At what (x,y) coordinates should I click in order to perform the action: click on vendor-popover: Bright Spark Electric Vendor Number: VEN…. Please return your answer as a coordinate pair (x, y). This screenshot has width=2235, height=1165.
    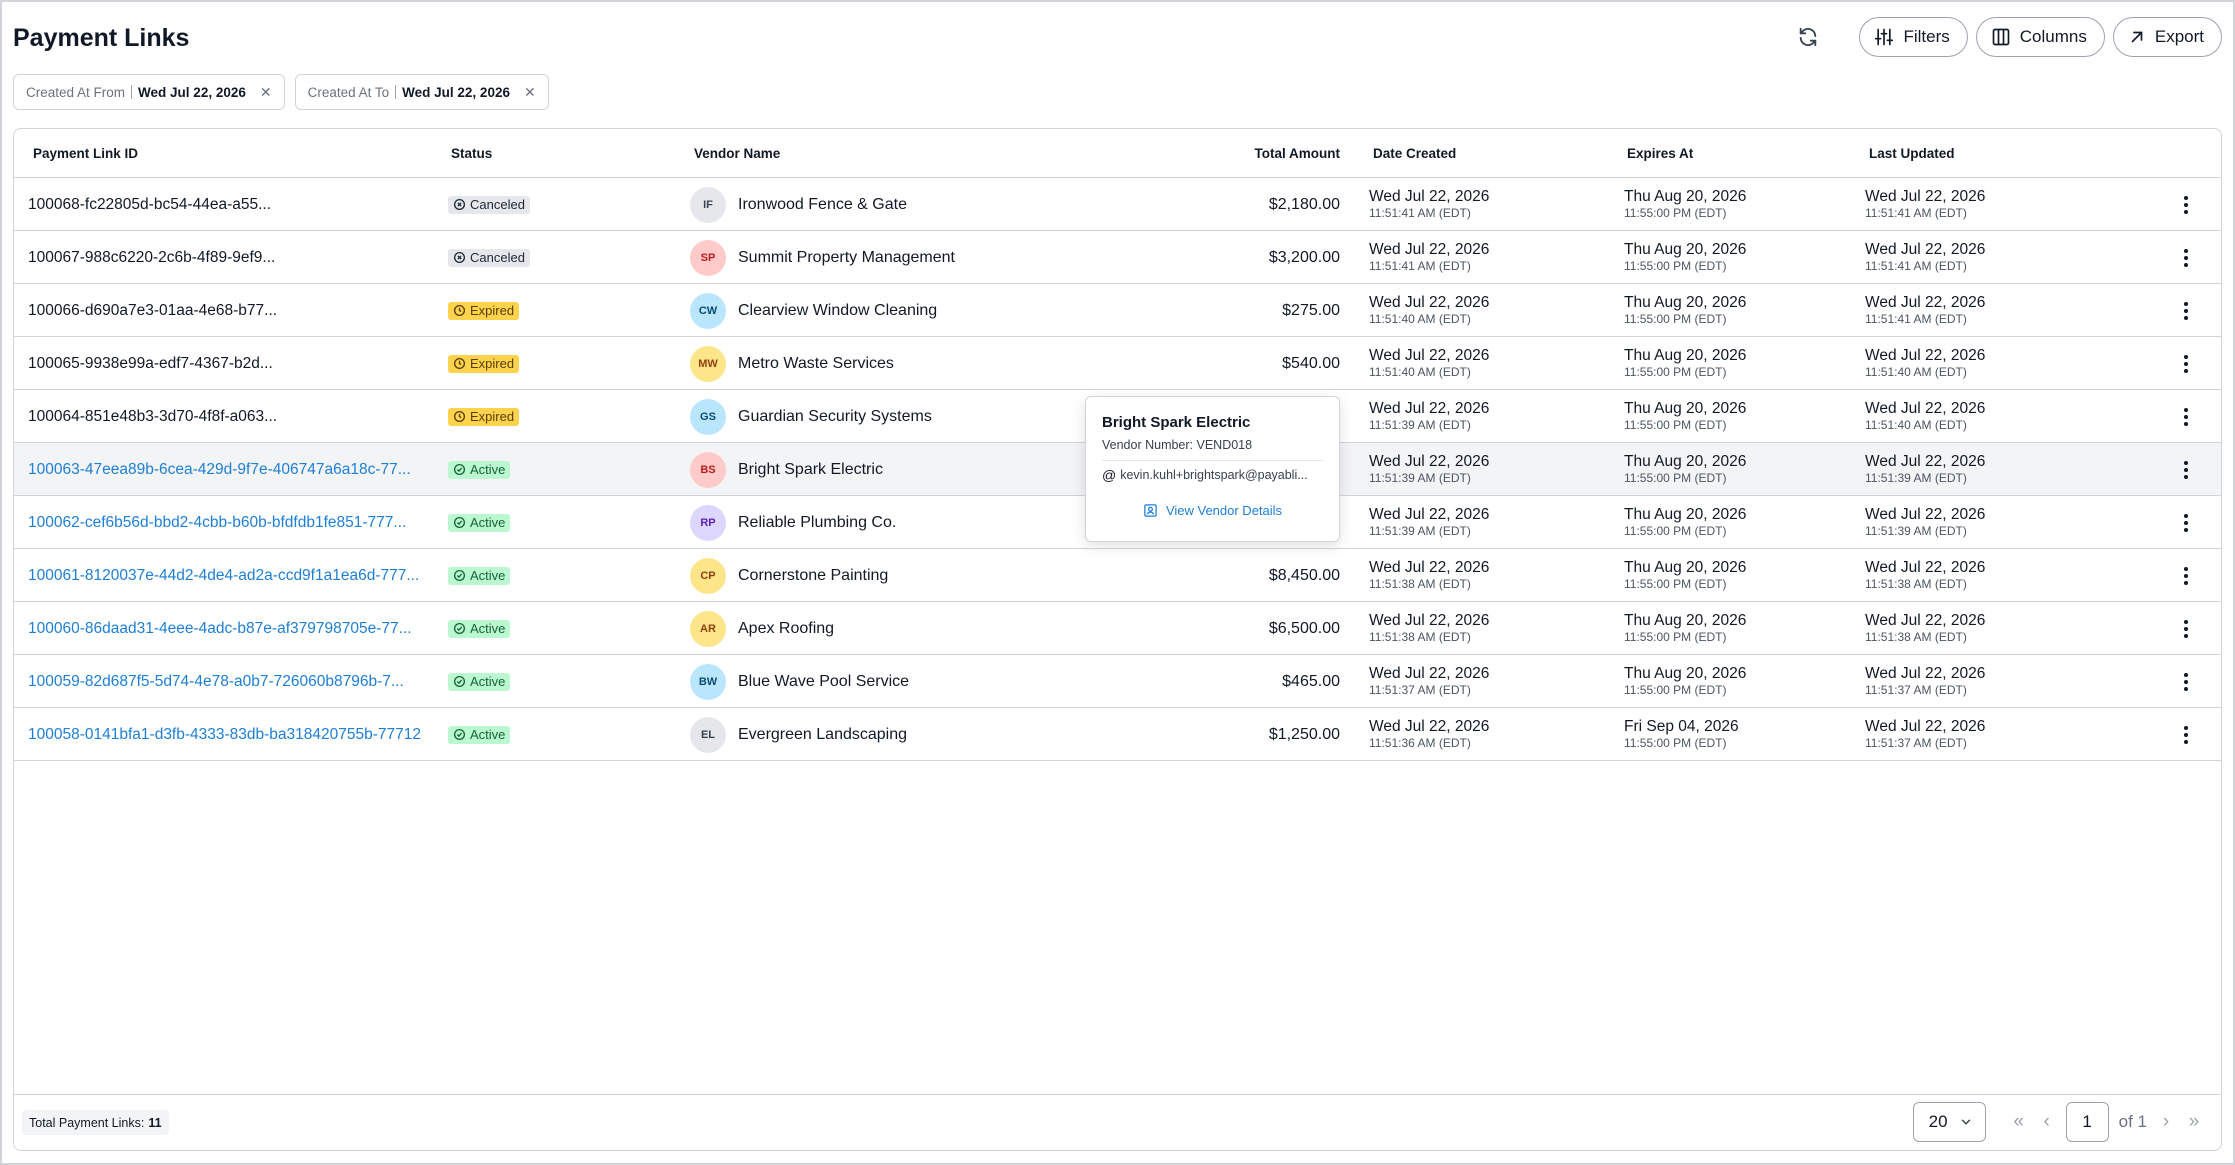
    Looking at the image, I should click on (1212, 469).